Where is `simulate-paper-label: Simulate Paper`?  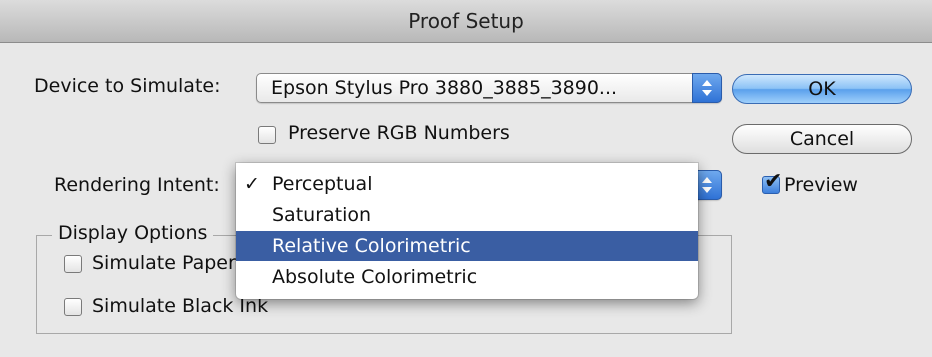 simulate-paper-label: Simulate Paper is located at coordinates (164, 263).